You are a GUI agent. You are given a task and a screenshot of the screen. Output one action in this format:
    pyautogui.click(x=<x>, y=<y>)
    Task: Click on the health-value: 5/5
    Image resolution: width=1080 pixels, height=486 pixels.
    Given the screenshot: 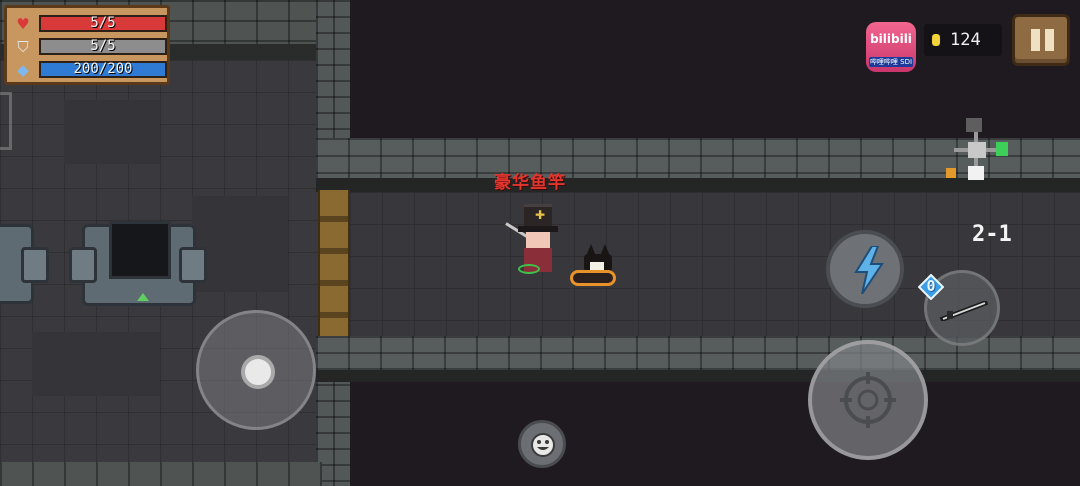 What is the action you would take?
    pyautogui.click(x=103, y=23)
    